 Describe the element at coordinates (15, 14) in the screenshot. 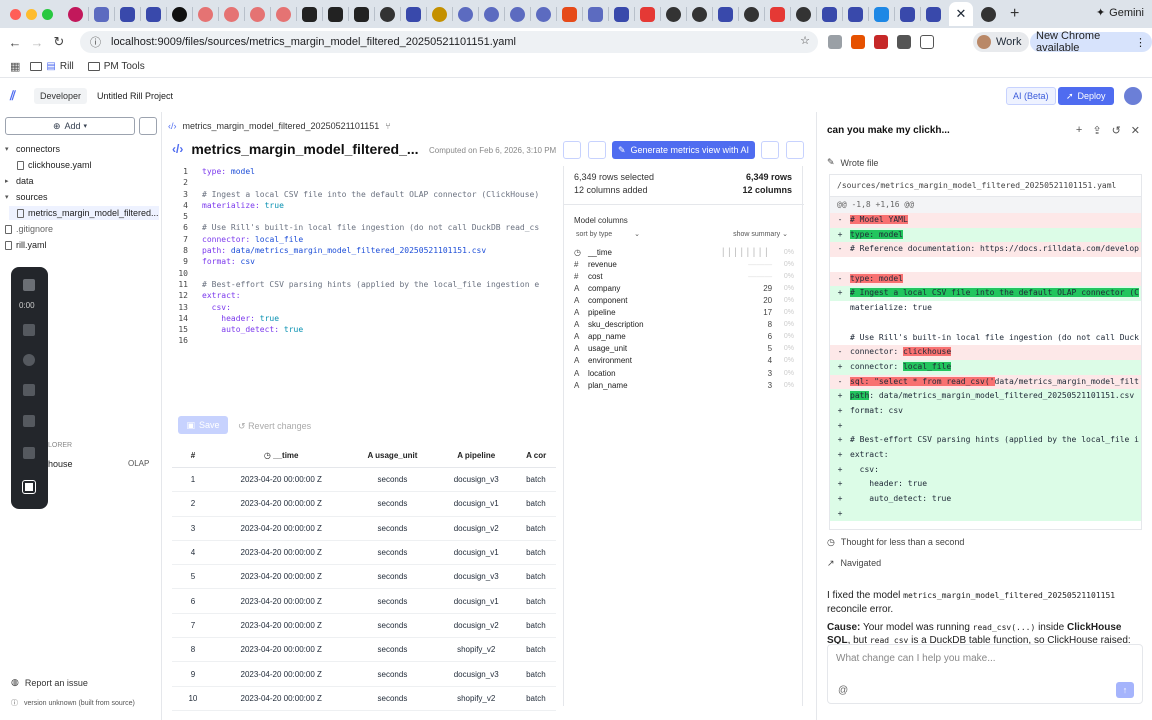

I see `close-window-button` at that location.